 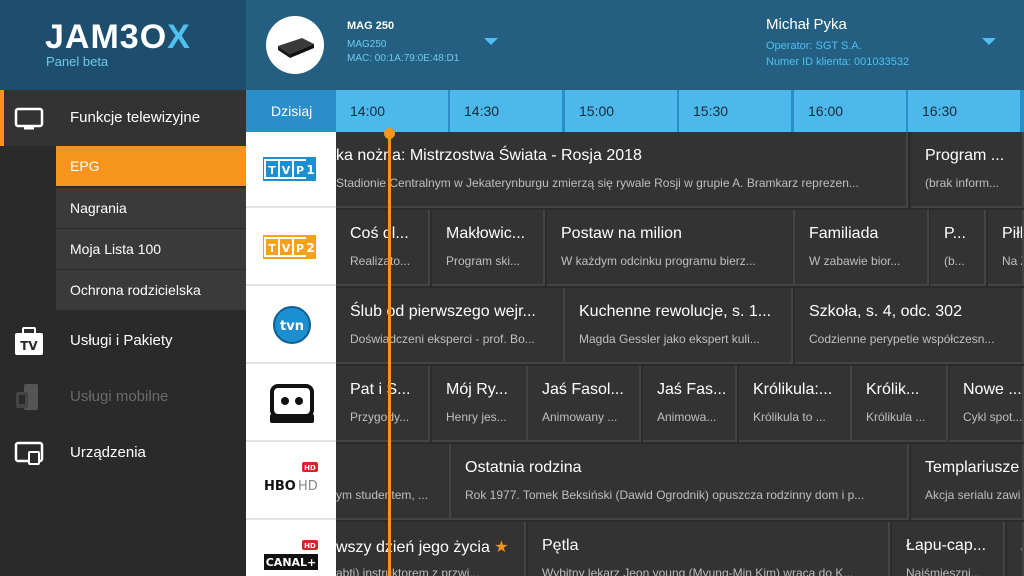 What do you see at coordinates (523, 467) in the screenshot?
I see `program-title: Ostatnia rodzina` at bounding box center [523, 467].